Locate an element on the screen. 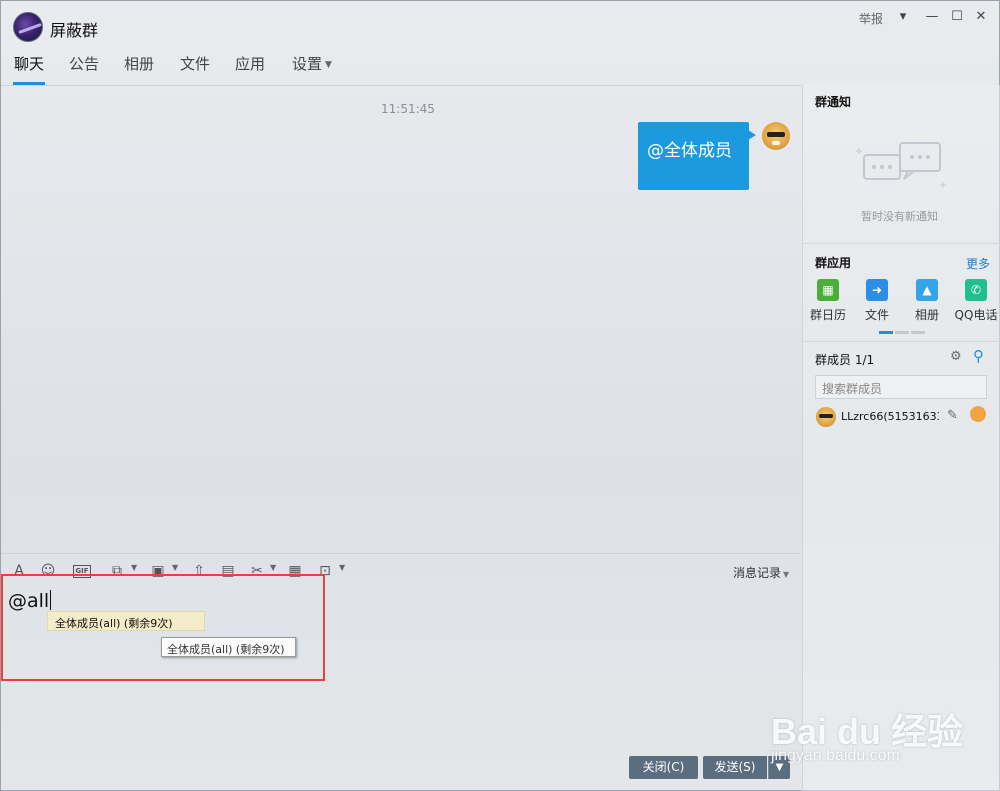  apps-title: 群应用 is located at coordinates (833, 263).